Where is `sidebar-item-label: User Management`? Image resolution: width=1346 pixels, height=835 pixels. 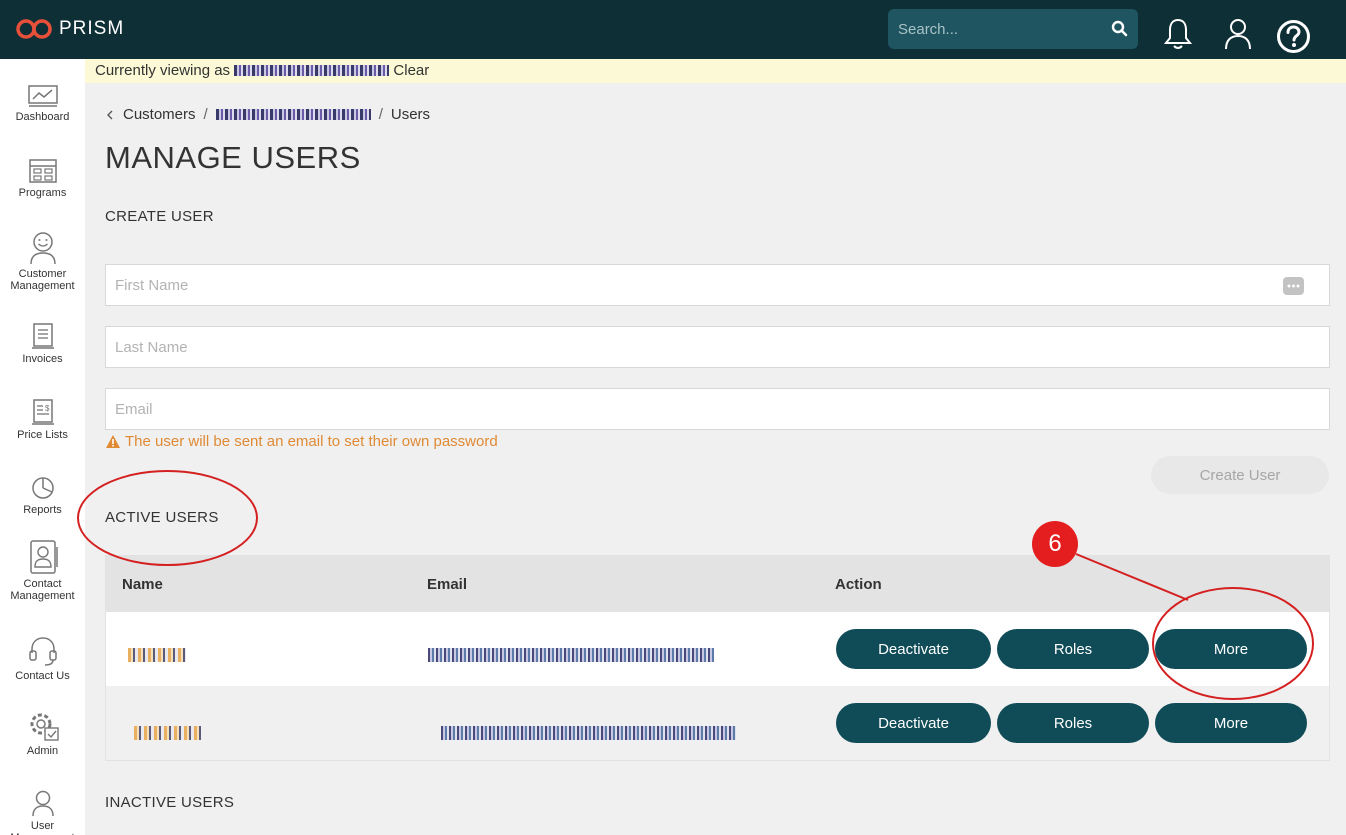 sidebar-item-label: User Management is located at coordinates (42, 827).